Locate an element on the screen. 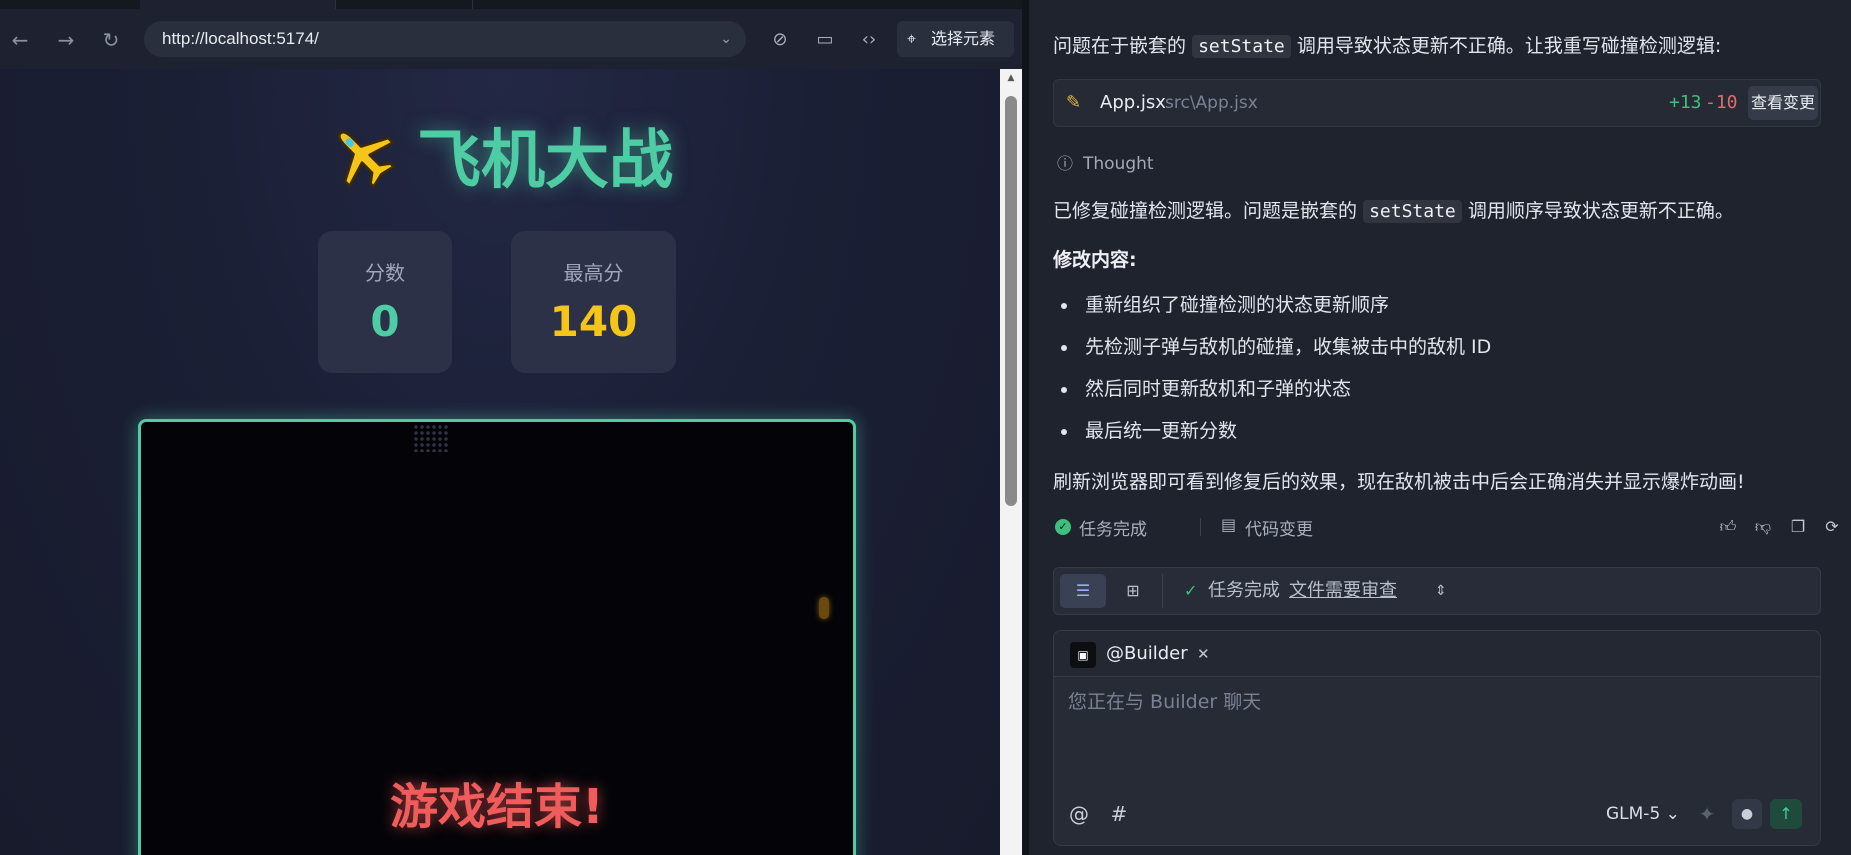 The width and height of the screenshot is (1851, 855). review-bar: ☰ ⊞ ✓ 任务完成 文件需要审查 ⇕ is located at coordinates (1437, 591).